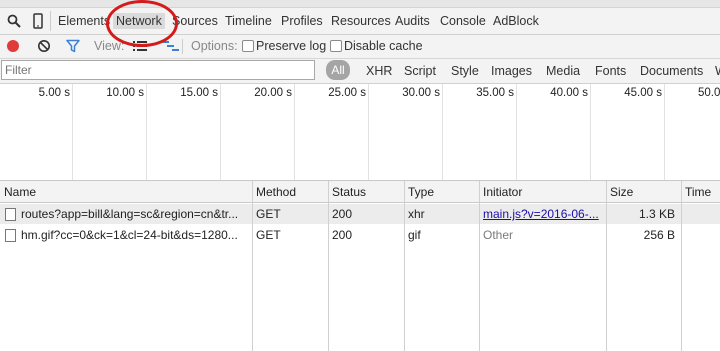  I want to click on filter-images-button: Images, so click(511, 71).